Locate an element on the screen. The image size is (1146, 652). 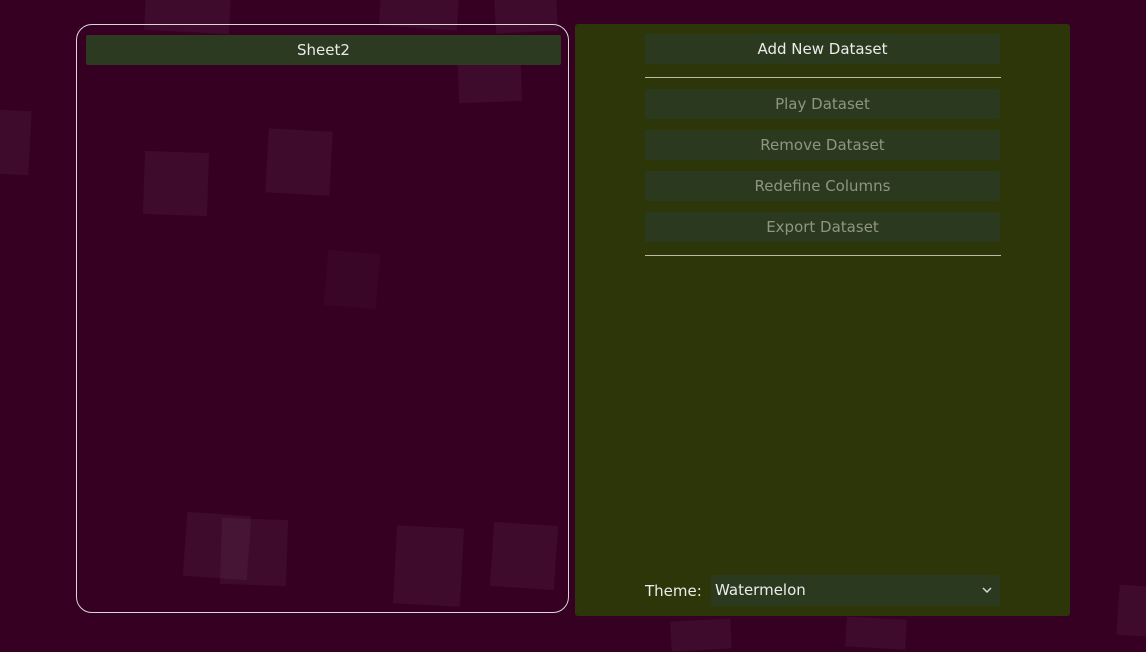
theme-select-value: Watermelon is located at coordinates (760, 590).